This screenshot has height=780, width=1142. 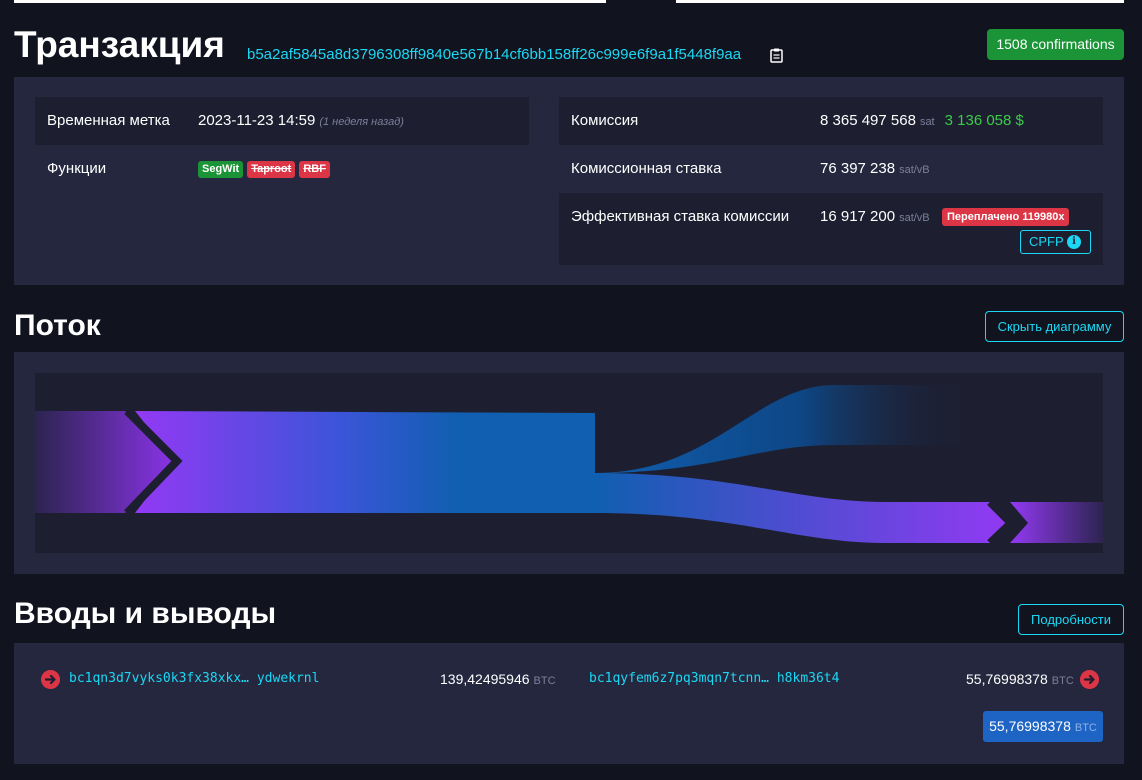 I want to click on main-flow, so click(x=365, y=462).